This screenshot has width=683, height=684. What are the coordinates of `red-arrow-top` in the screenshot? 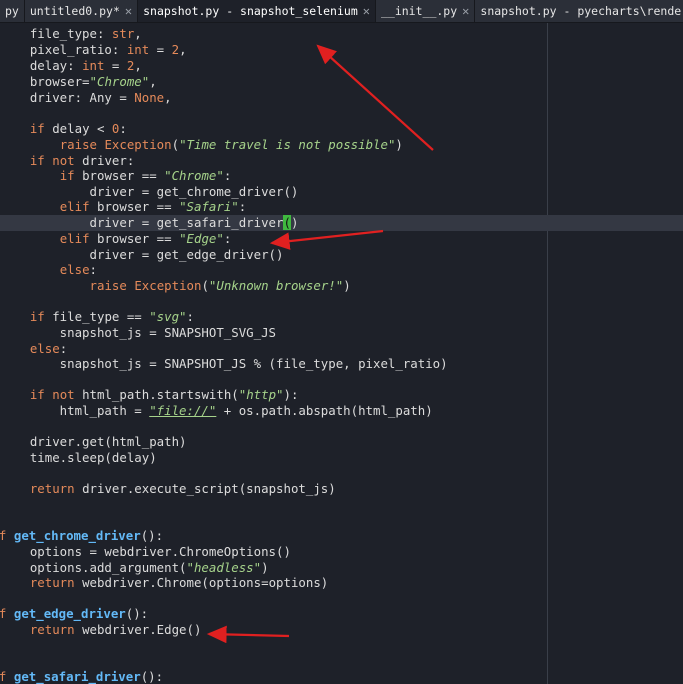 It's located at (375, 97).